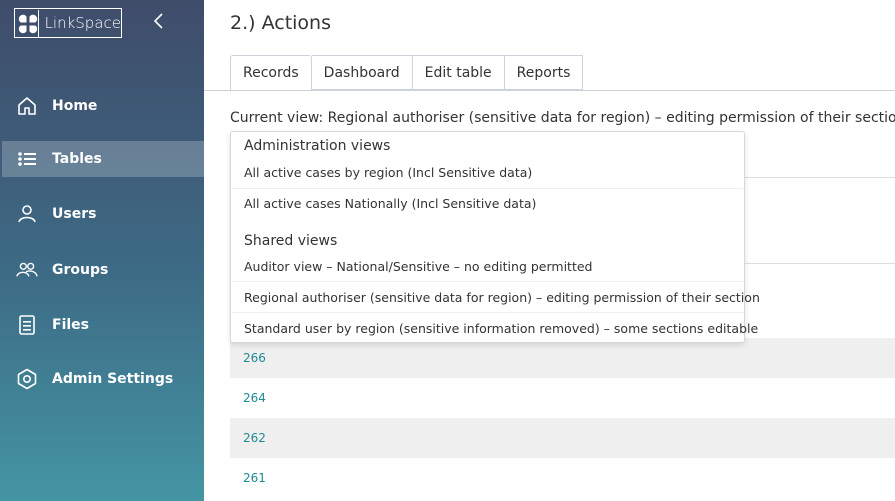 The height and width of the screenshot is (501, 895). Describe the element at coordinates (74, 214) in the screenshot. I see `sidebar-item-label: Users` at that location.